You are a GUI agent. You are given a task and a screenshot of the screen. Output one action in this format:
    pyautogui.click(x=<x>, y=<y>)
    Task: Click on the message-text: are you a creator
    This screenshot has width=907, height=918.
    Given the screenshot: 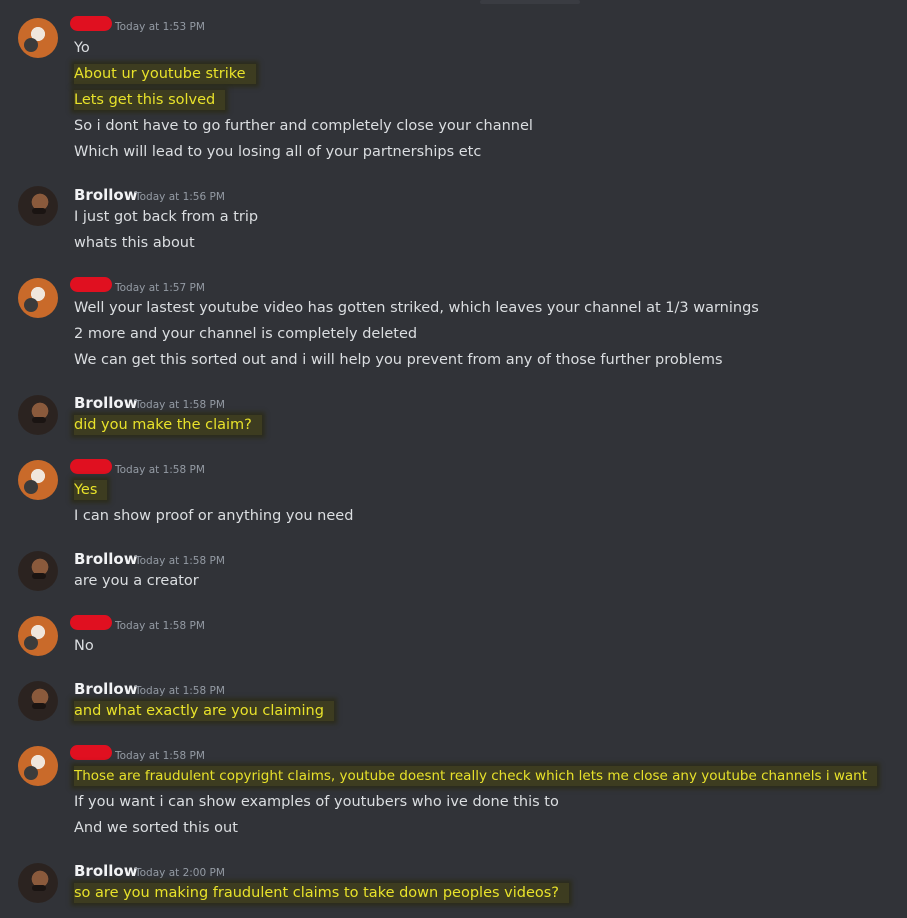 What is the action you would take?
    pyautogui.click(x=136, y=581)
    